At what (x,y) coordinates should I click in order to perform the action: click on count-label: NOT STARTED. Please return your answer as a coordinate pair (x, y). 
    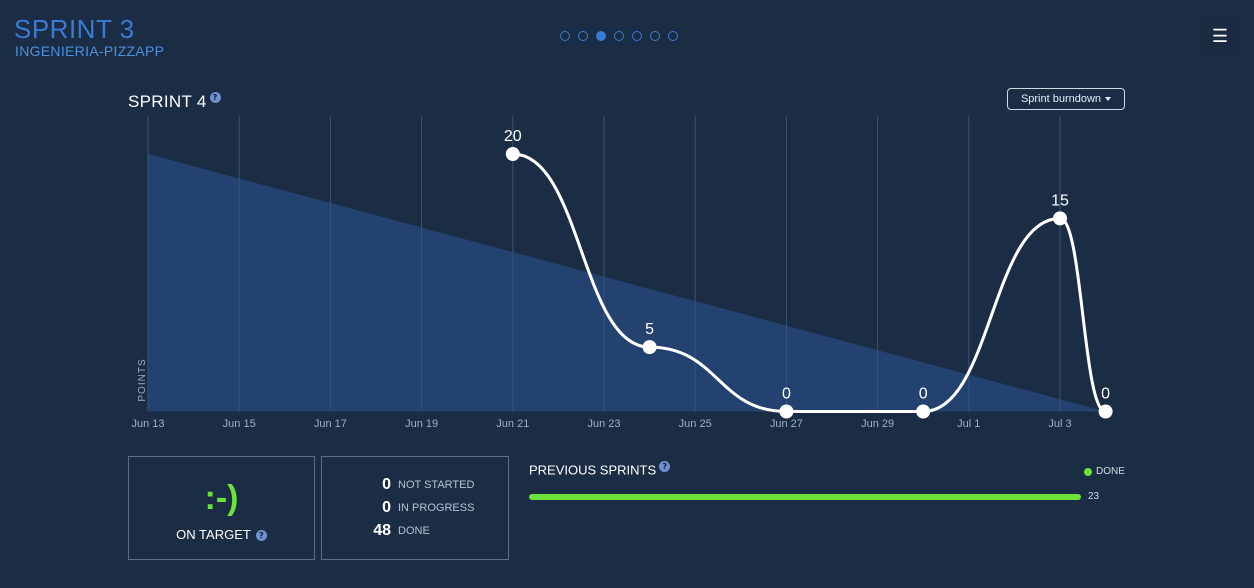
    Looking at the image, I should click on (436, 485).